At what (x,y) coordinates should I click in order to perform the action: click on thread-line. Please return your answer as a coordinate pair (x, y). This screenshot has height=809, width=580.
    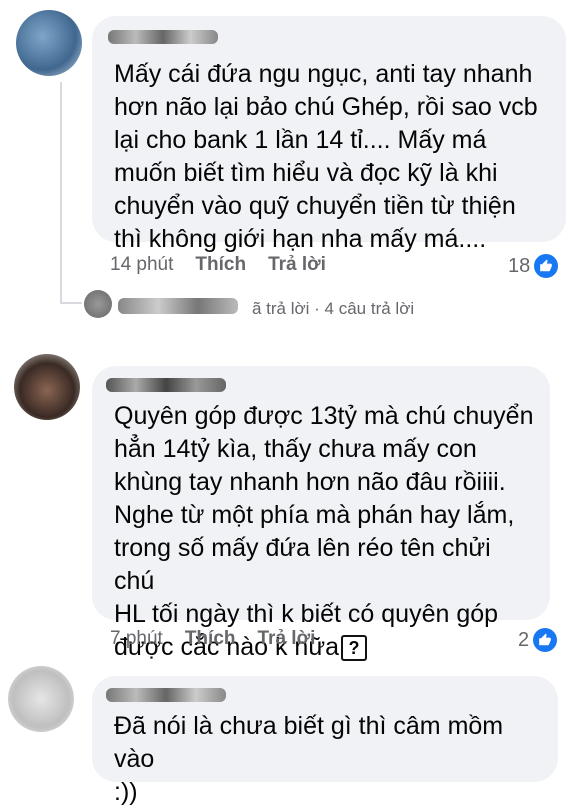
    Looking at the image, I should click on (61, 193).